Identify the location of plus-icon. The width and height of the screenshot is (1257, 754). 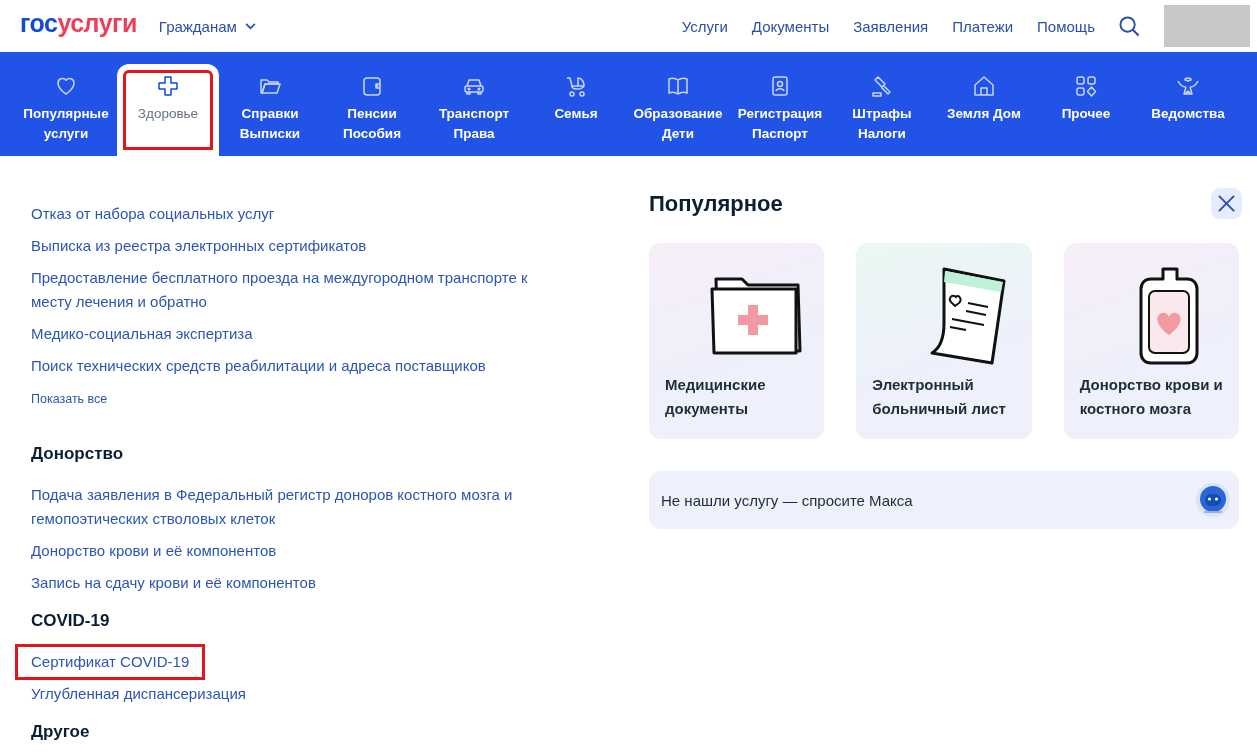
(168, 86).